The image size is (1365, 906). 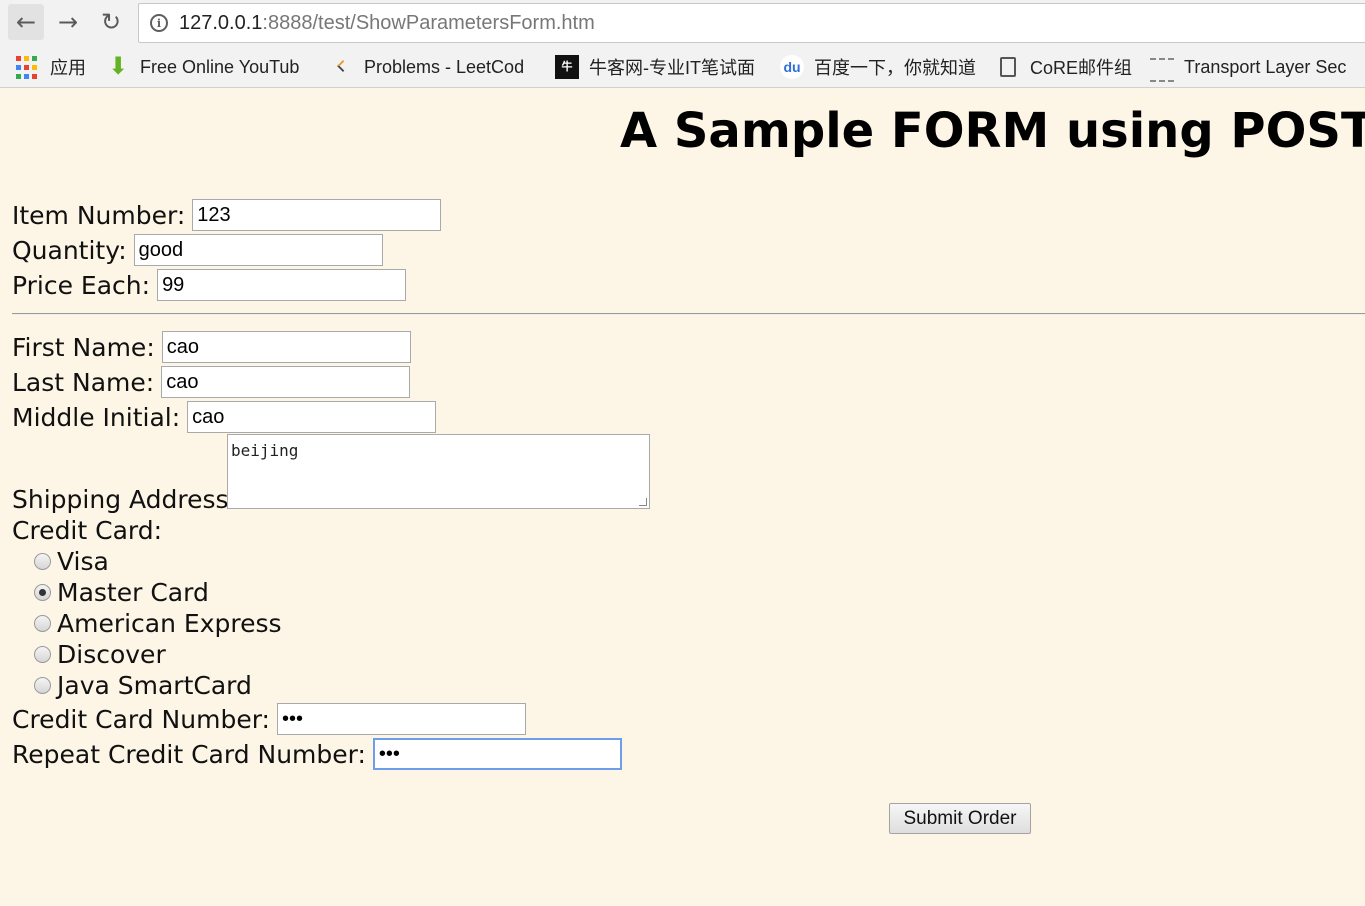 What do you see at coordinates (1081, 68) in the screenshot?
I see `bookmark-label: CoRE邮件组` at bounding box center [1081, 68].